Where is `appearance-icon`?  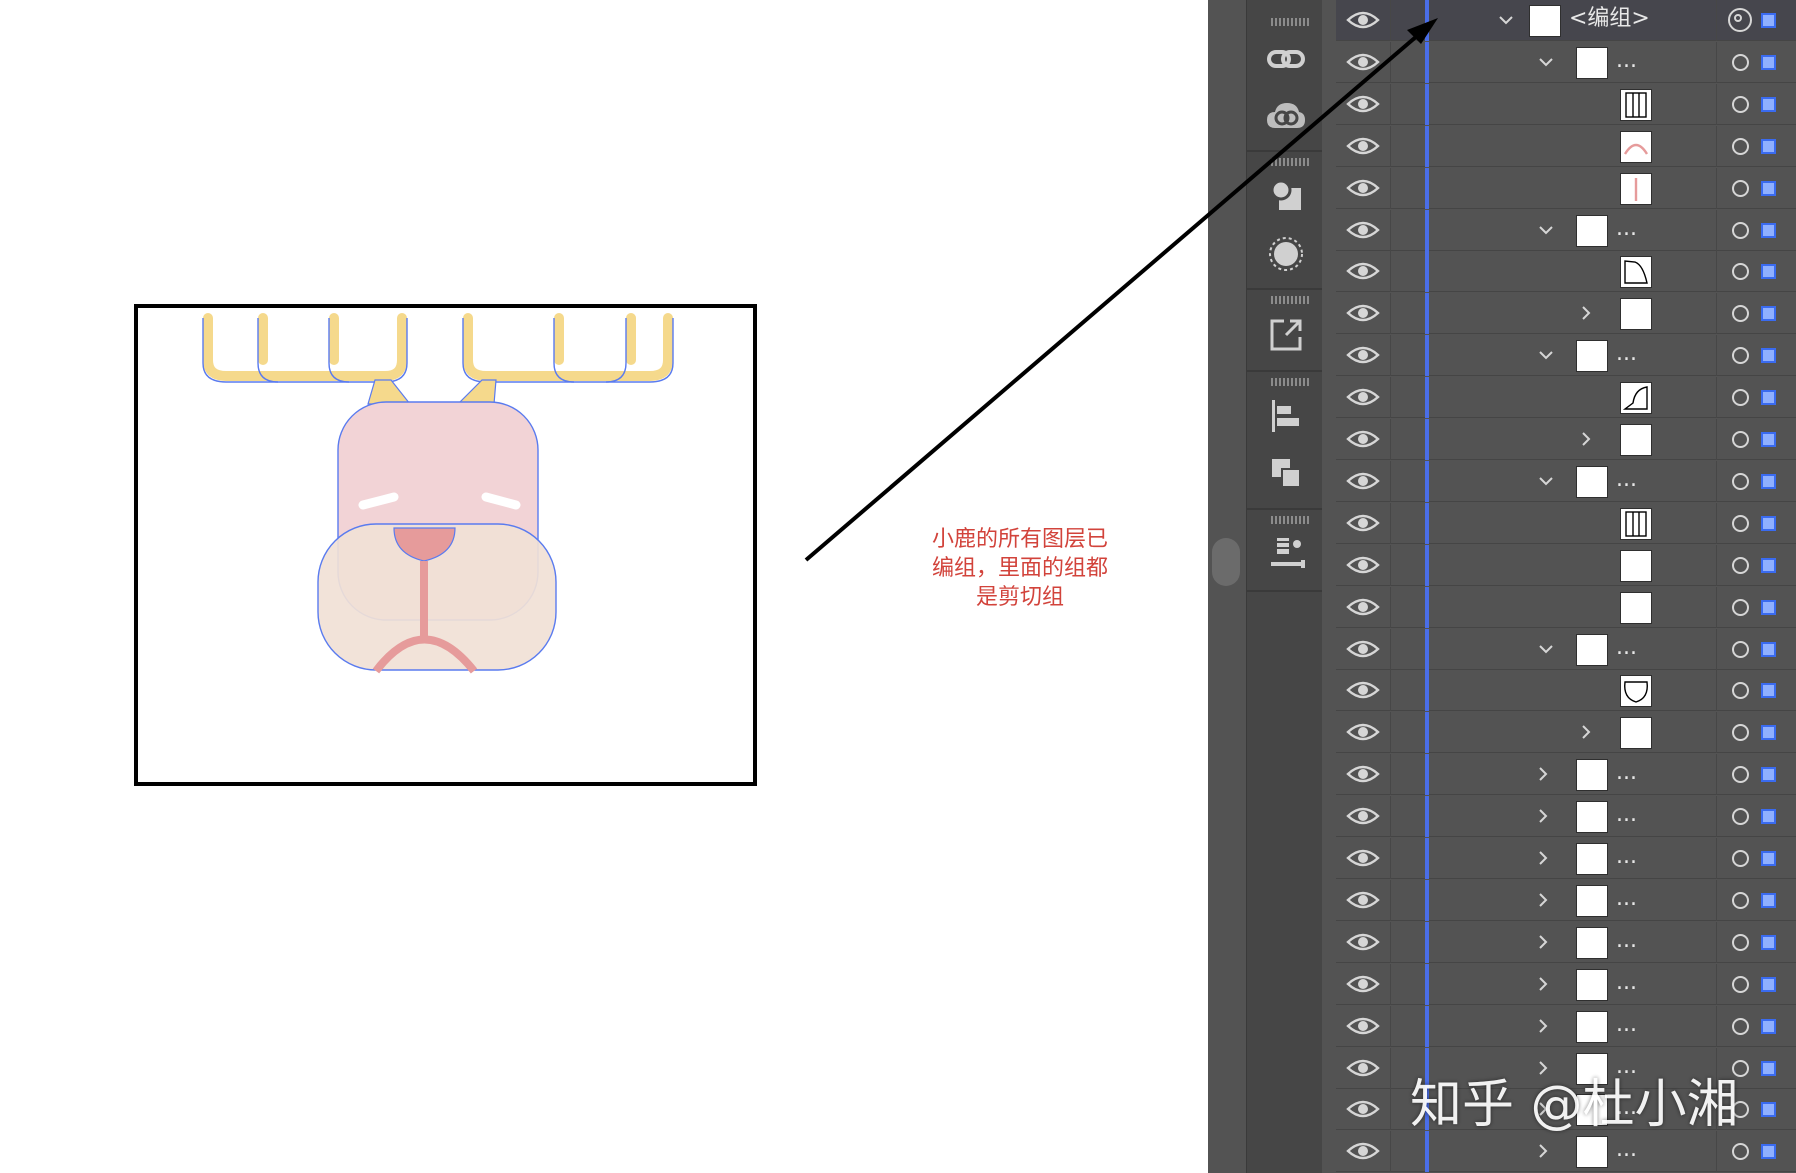 appearance-icon is located at coordinates (1286, 254).